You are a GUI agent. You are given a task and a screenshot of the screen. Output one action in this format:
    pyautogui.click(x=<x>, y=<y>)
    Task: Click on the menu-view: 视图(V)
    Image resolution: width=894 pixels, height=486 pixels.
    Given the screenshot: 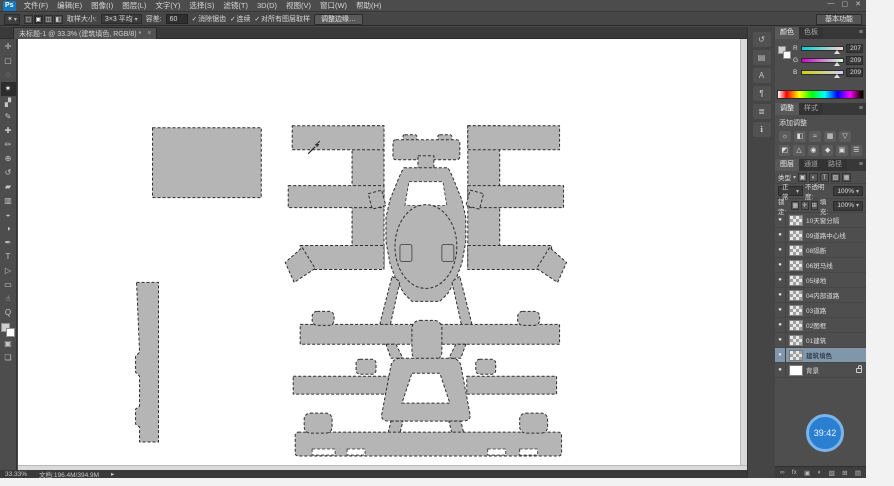 What is the action you would take?
    pyautogui.click(x=298, y=5)
    